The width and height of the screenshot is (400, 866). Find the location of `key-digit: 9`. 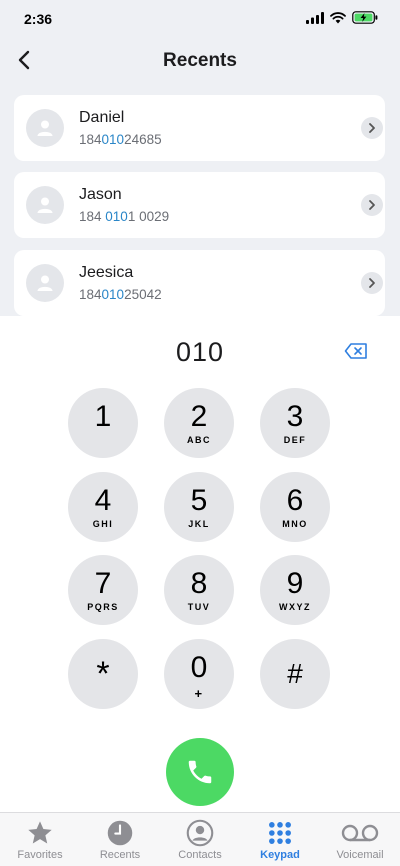

key-digit: 9 is located at coordinates (295, 583).